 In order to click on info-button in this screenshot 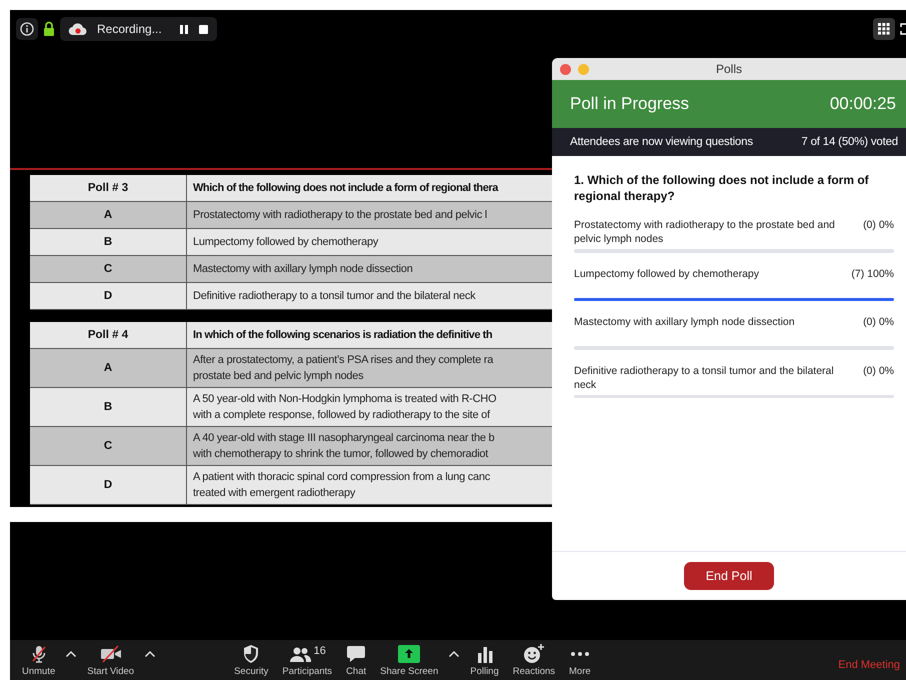, I will do `click(27, 29)`.